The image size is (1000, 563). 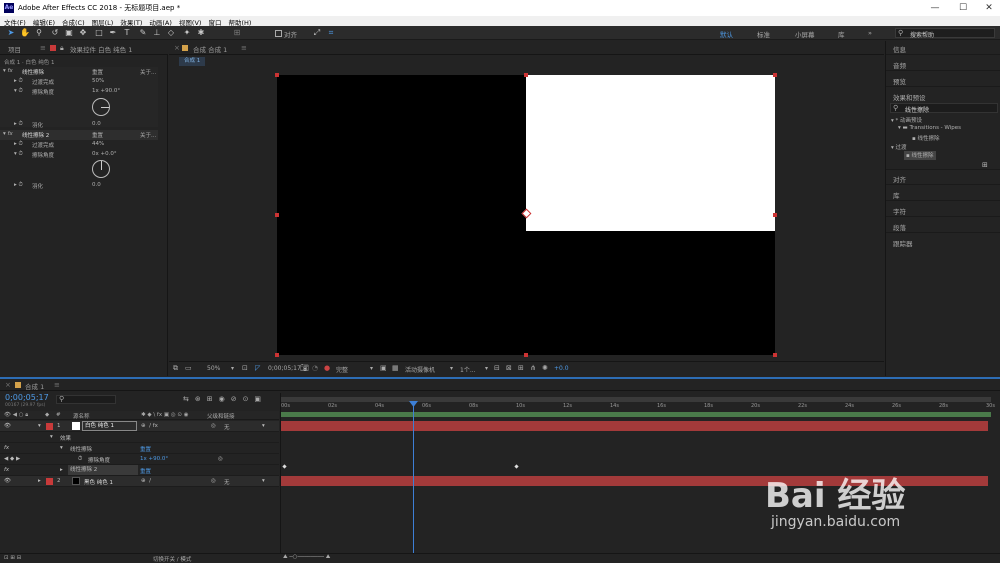 I want to click on fit-icon: ⊡, so click(x=245, y=368).